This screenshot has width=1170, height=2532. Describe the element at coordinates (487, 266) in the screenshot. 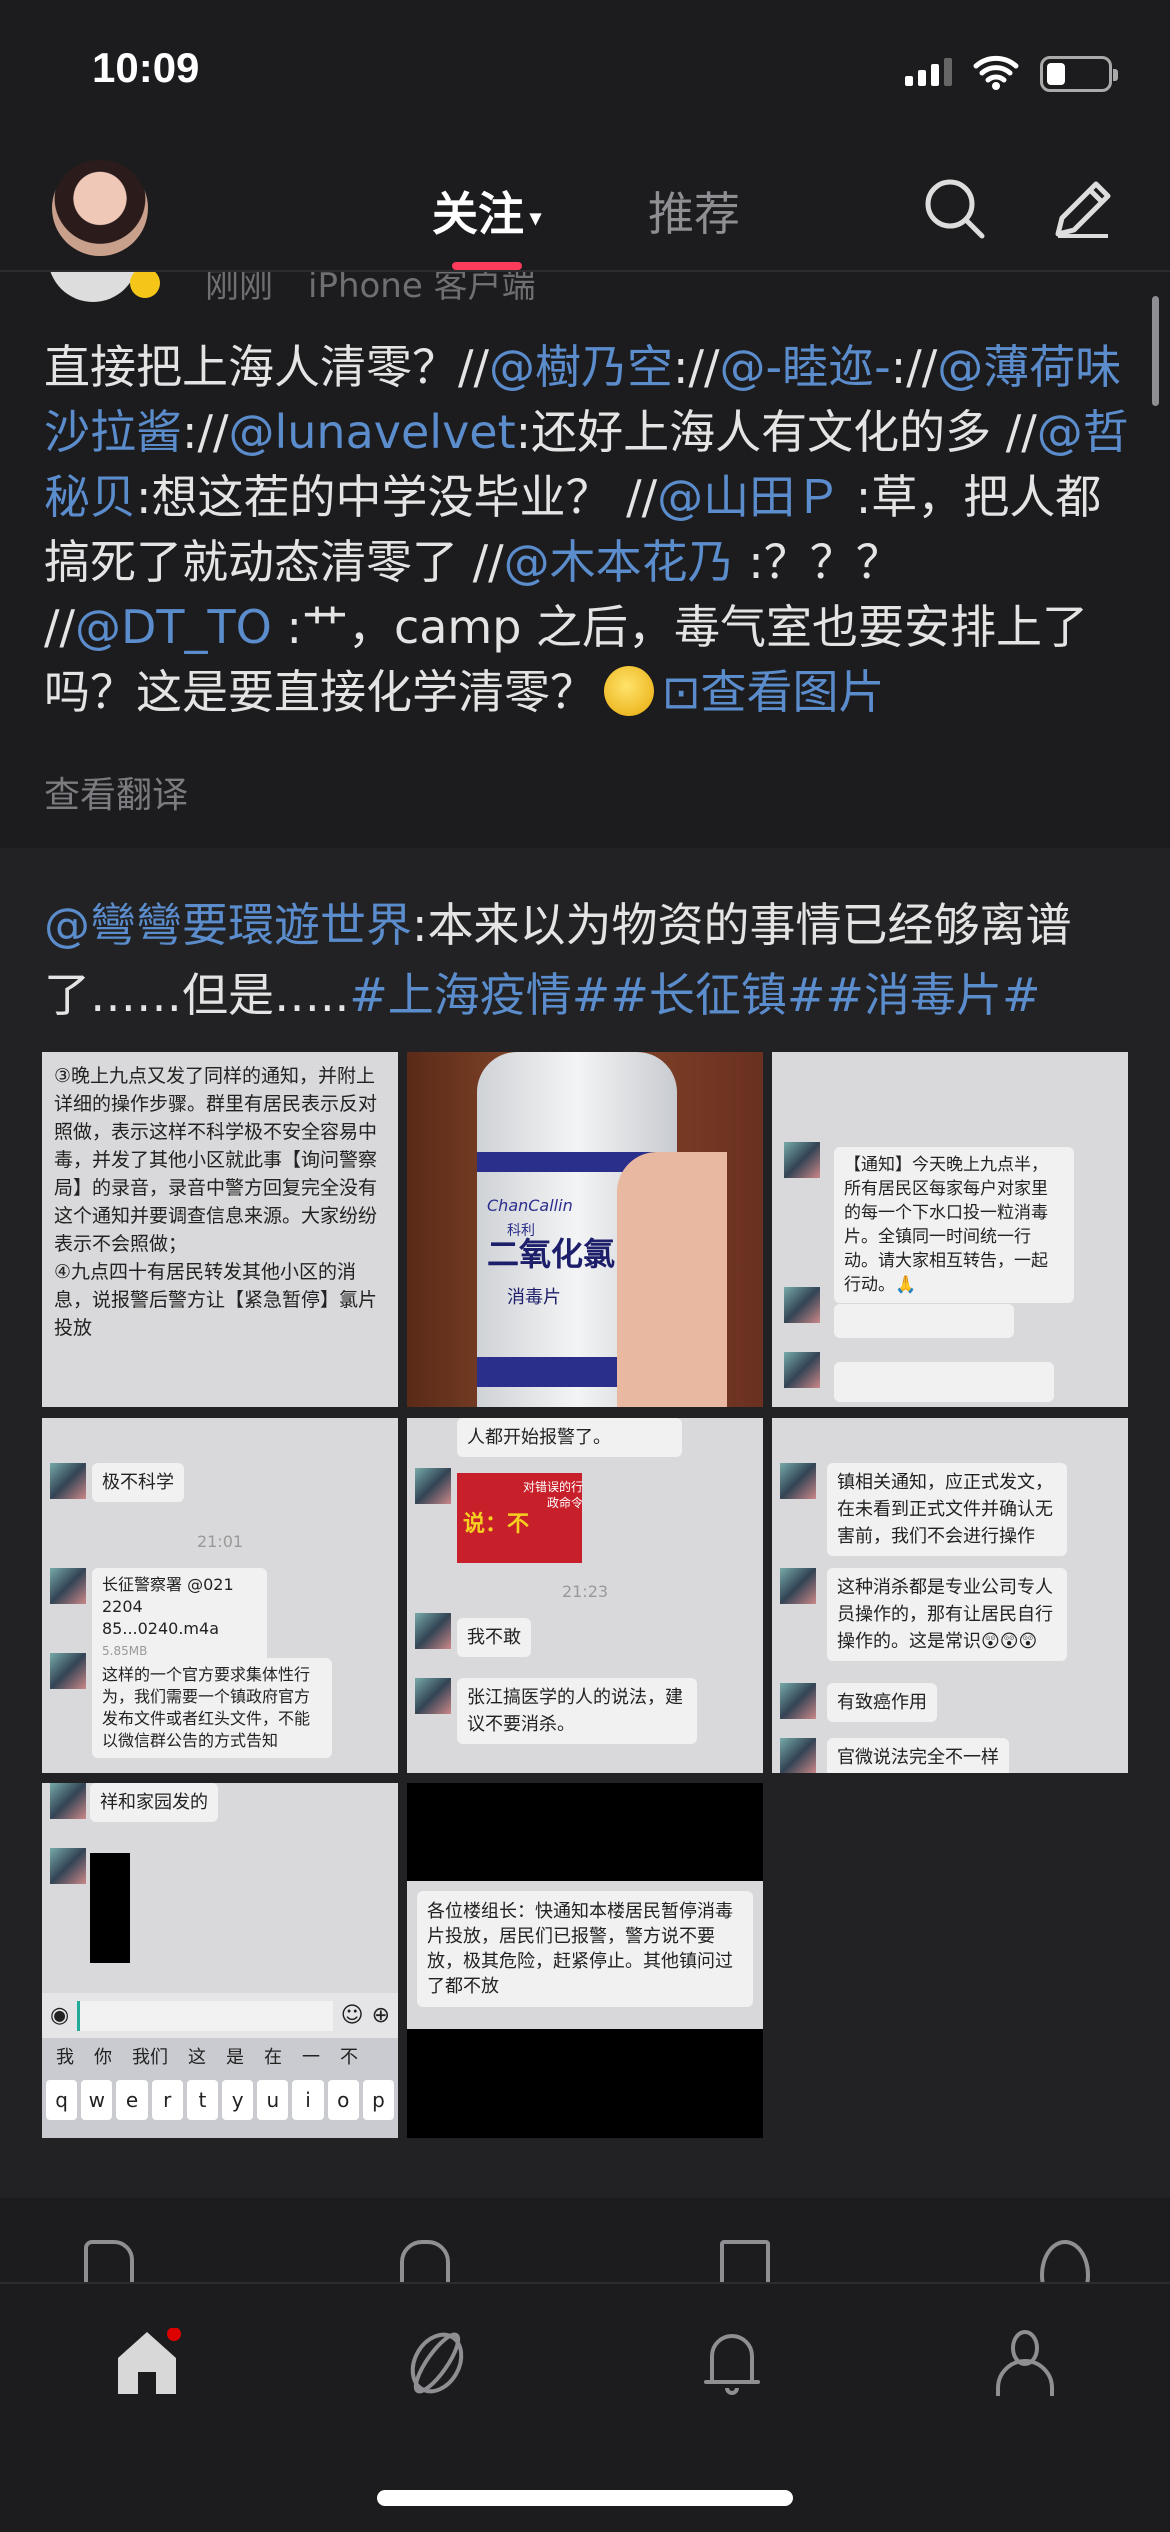

I see `active-tab-indicator` at that location.